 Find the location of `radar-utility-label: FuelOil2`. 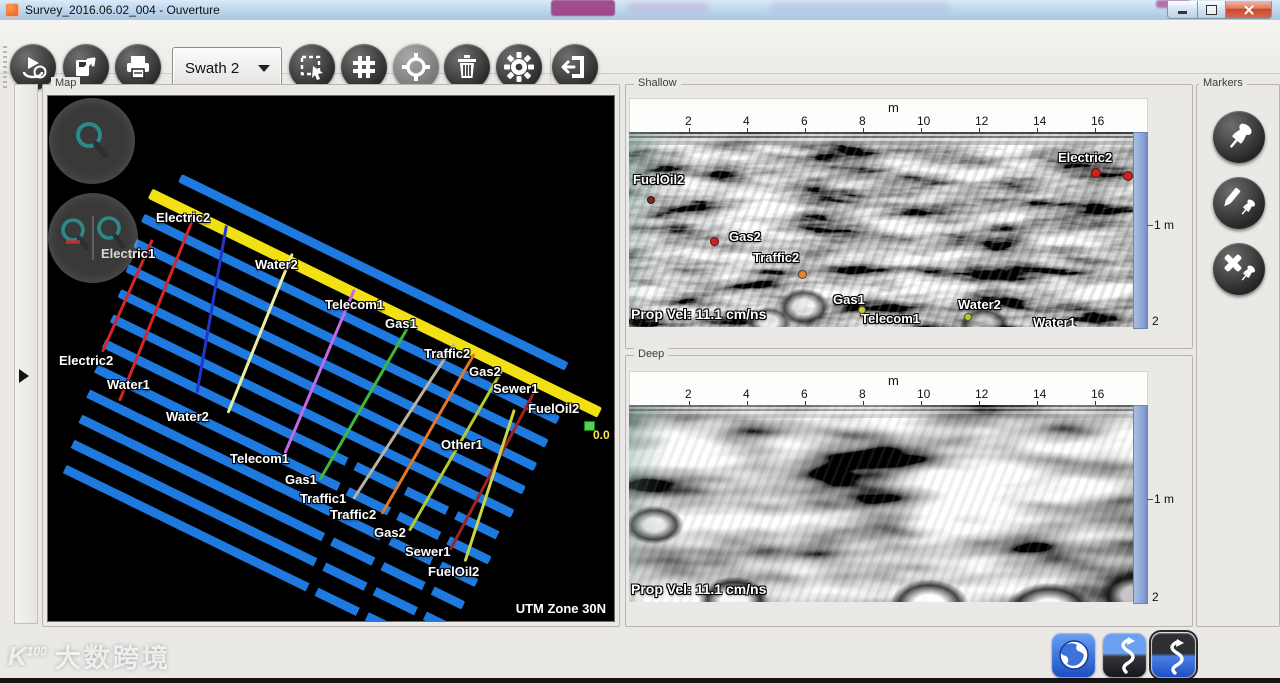

radar-utility-label: FuelOil2 is located at coordinates (659, 179).